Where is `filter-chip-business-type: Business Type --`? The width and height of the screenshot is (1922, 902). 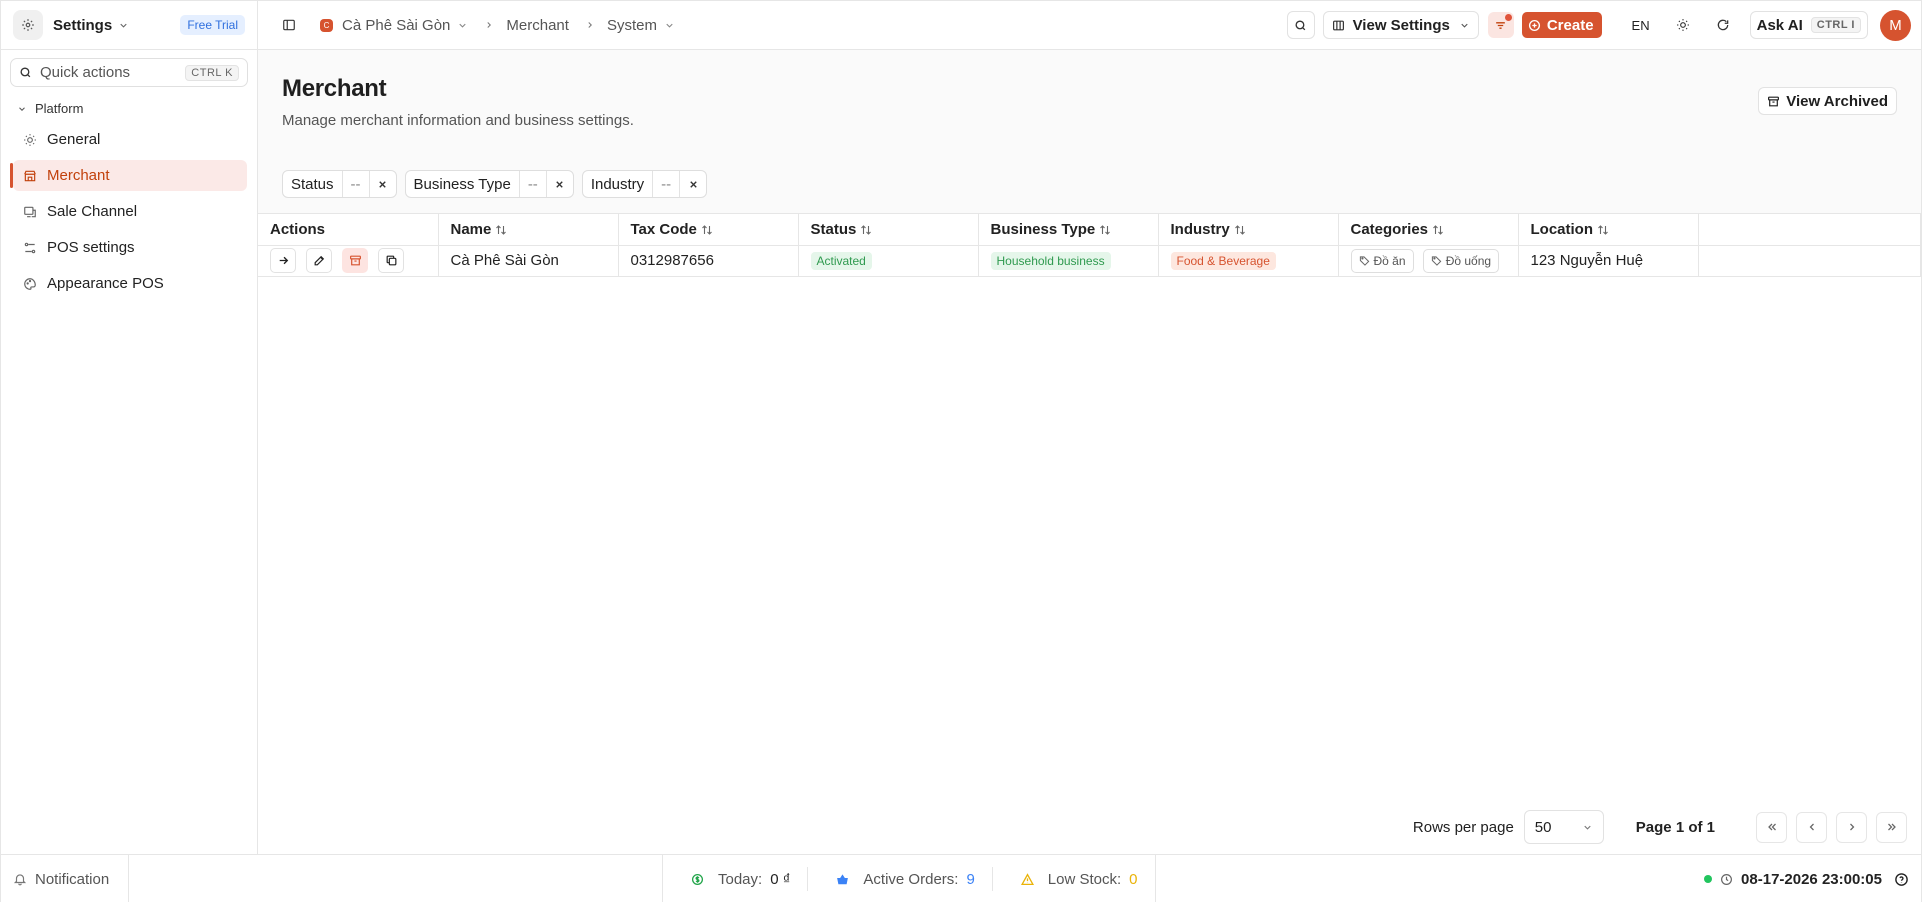 filter-chip-business-type: Business Type -- is located at coordinates (489, 184).